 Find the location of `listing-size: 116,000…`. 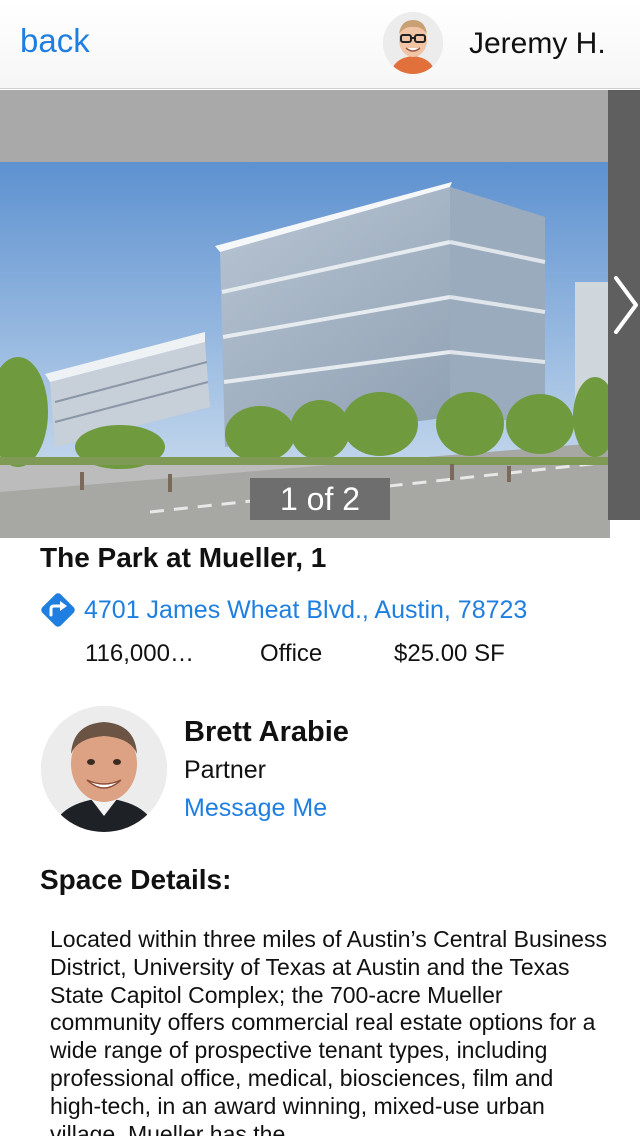

listing-size: 116,000… is located at coordinates (139, 653).